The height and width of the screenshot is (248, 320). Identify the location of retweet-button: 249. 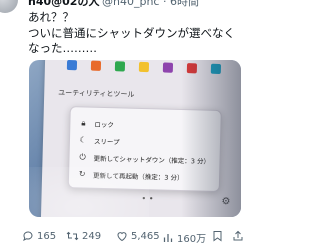
(83, 236).